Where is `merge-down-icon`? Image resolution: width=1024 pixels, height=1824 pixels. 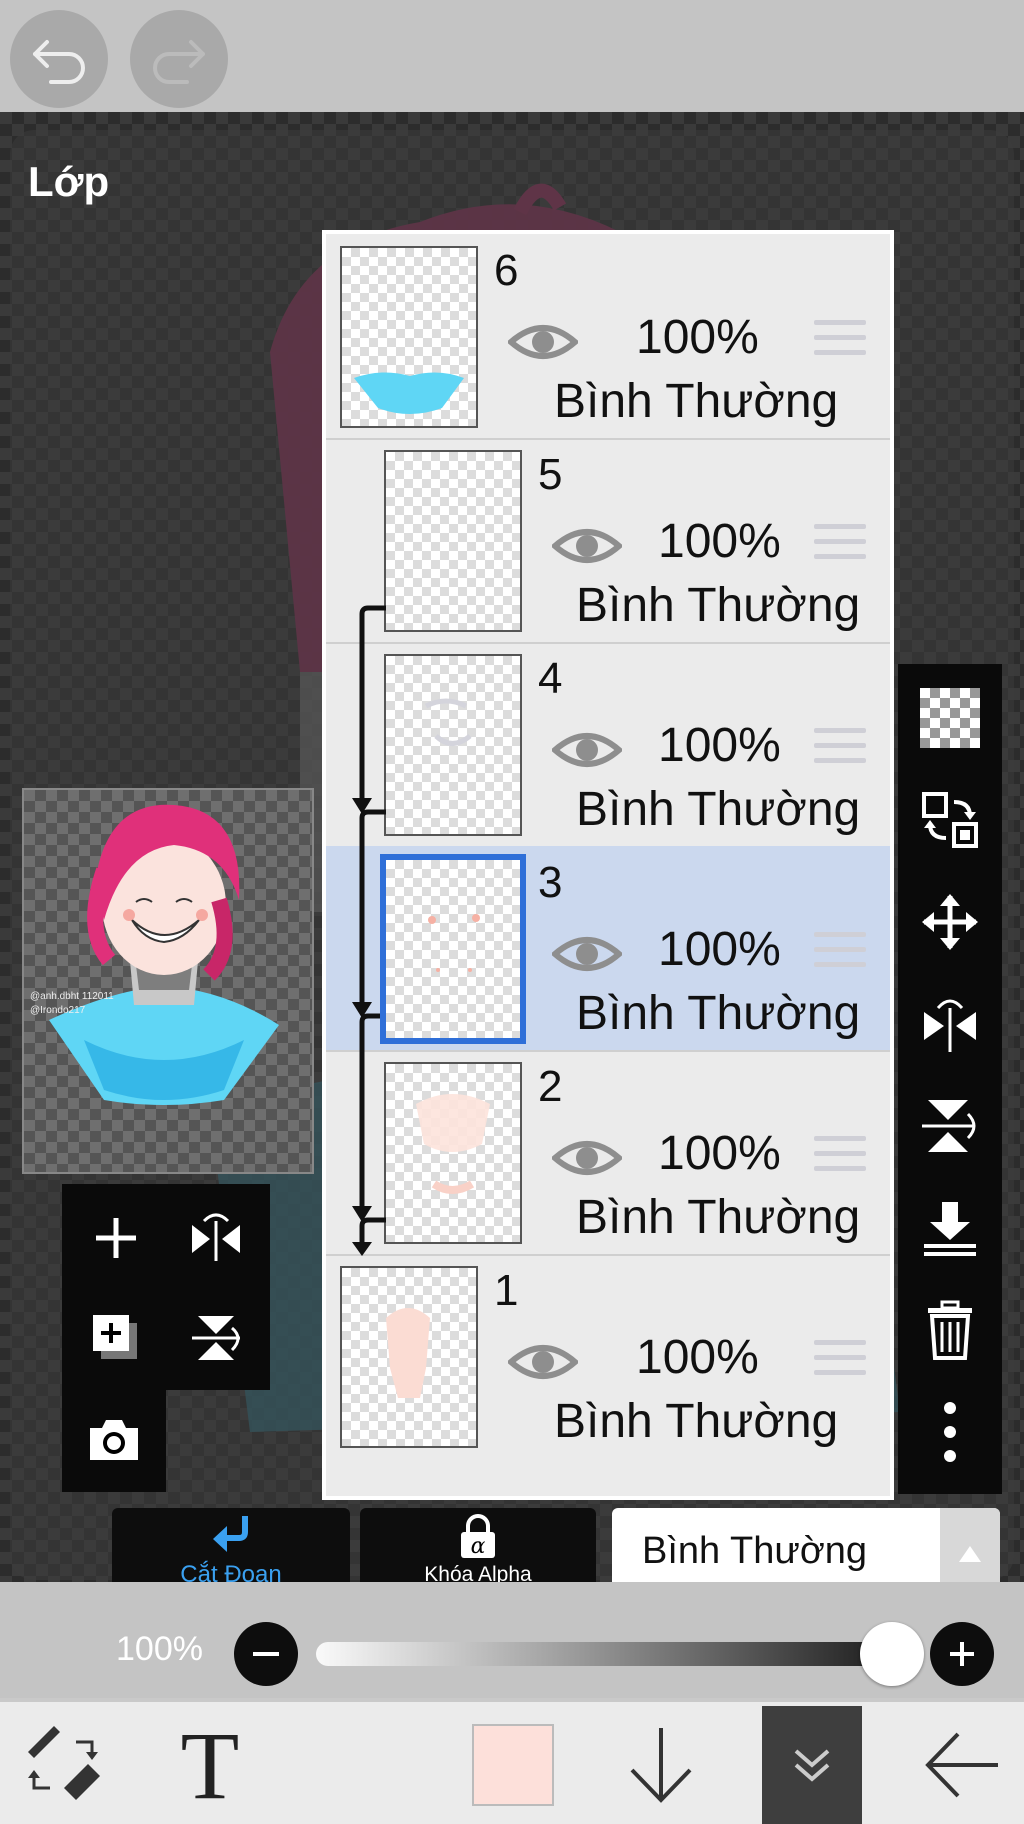 merge-down-icon is located at coordinates (950, 1229).